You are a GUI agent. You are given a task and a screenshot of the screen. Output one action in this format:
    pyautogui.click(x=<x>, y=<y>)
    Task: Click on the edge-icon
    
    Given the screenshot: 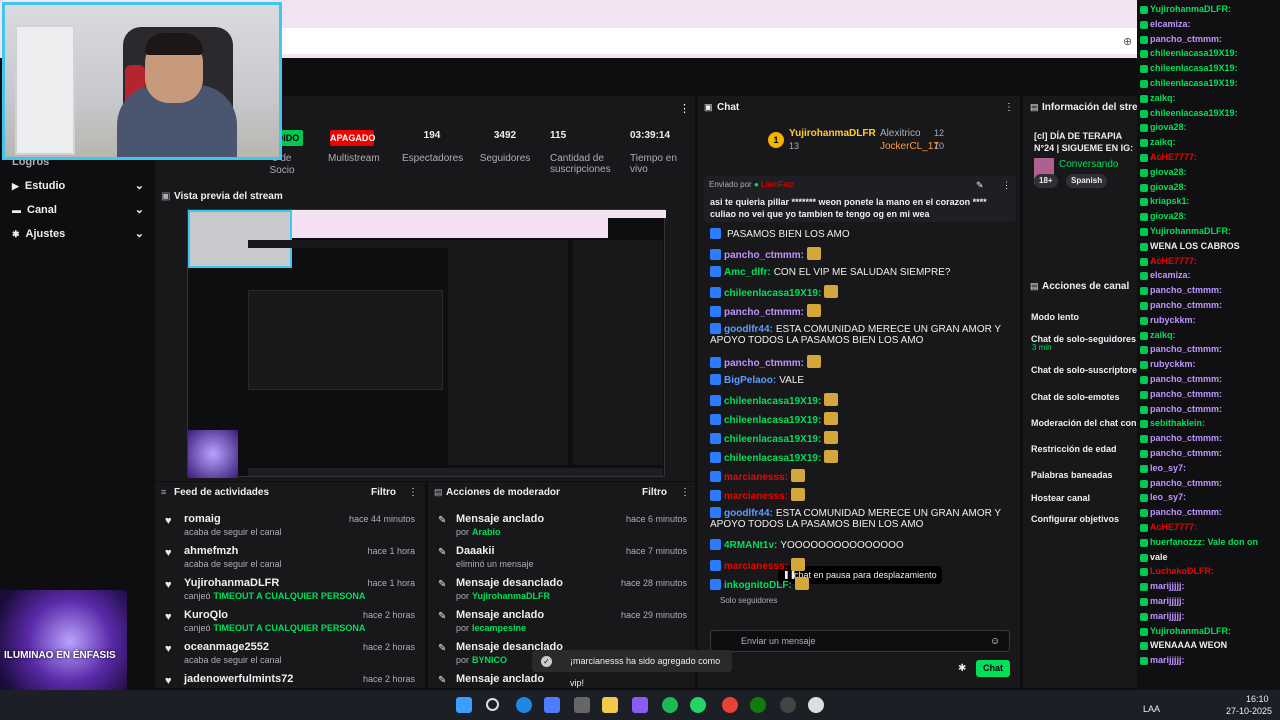 What is the action you would take?
    pyautogui.click(x=524, y=705)
    